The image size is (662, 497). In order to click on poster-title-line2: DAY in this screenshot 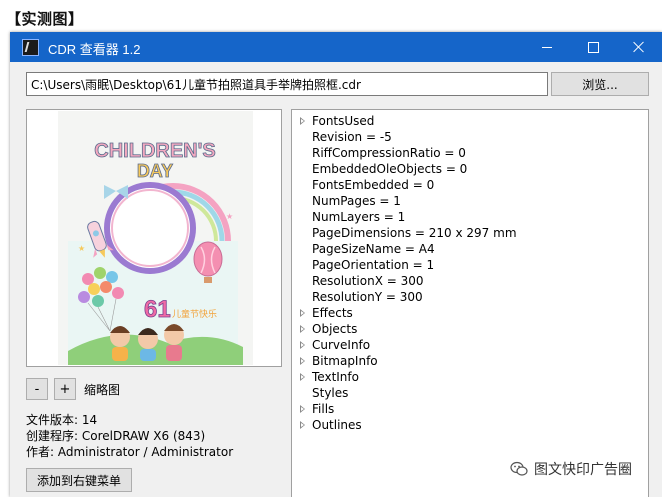, I will do `click(155, 171)`.